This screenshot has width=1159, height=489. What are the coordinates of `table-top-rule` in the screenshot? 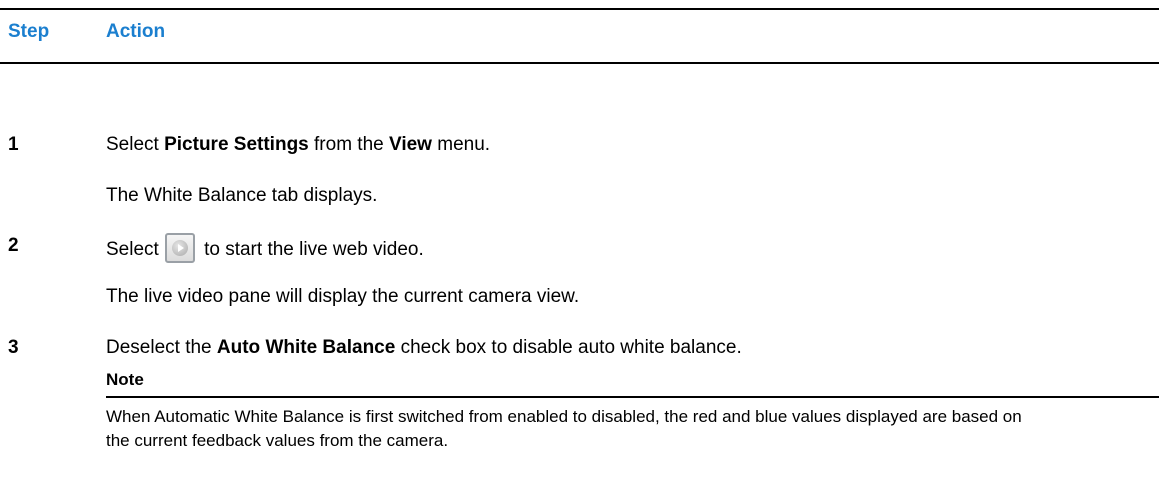 It's located at (579, 9).